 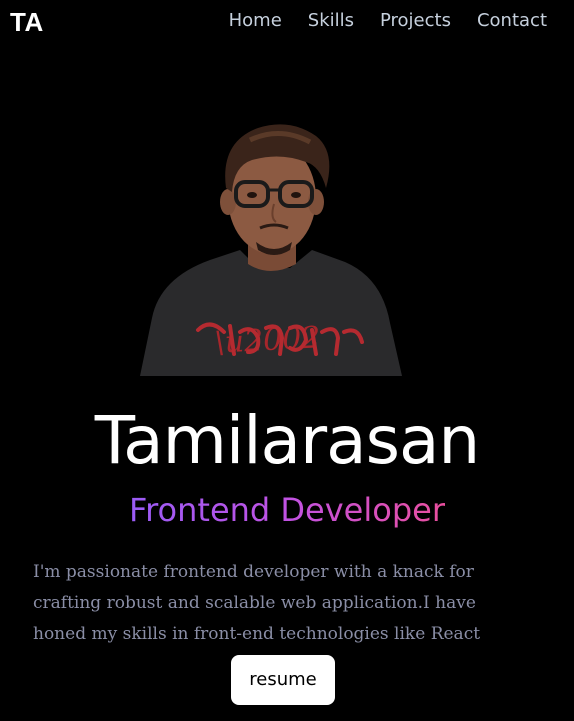 What do you see at coordinates (252, 195) in the screenshot?
I see `profile-eye-left` at bounding box center [252, 195].